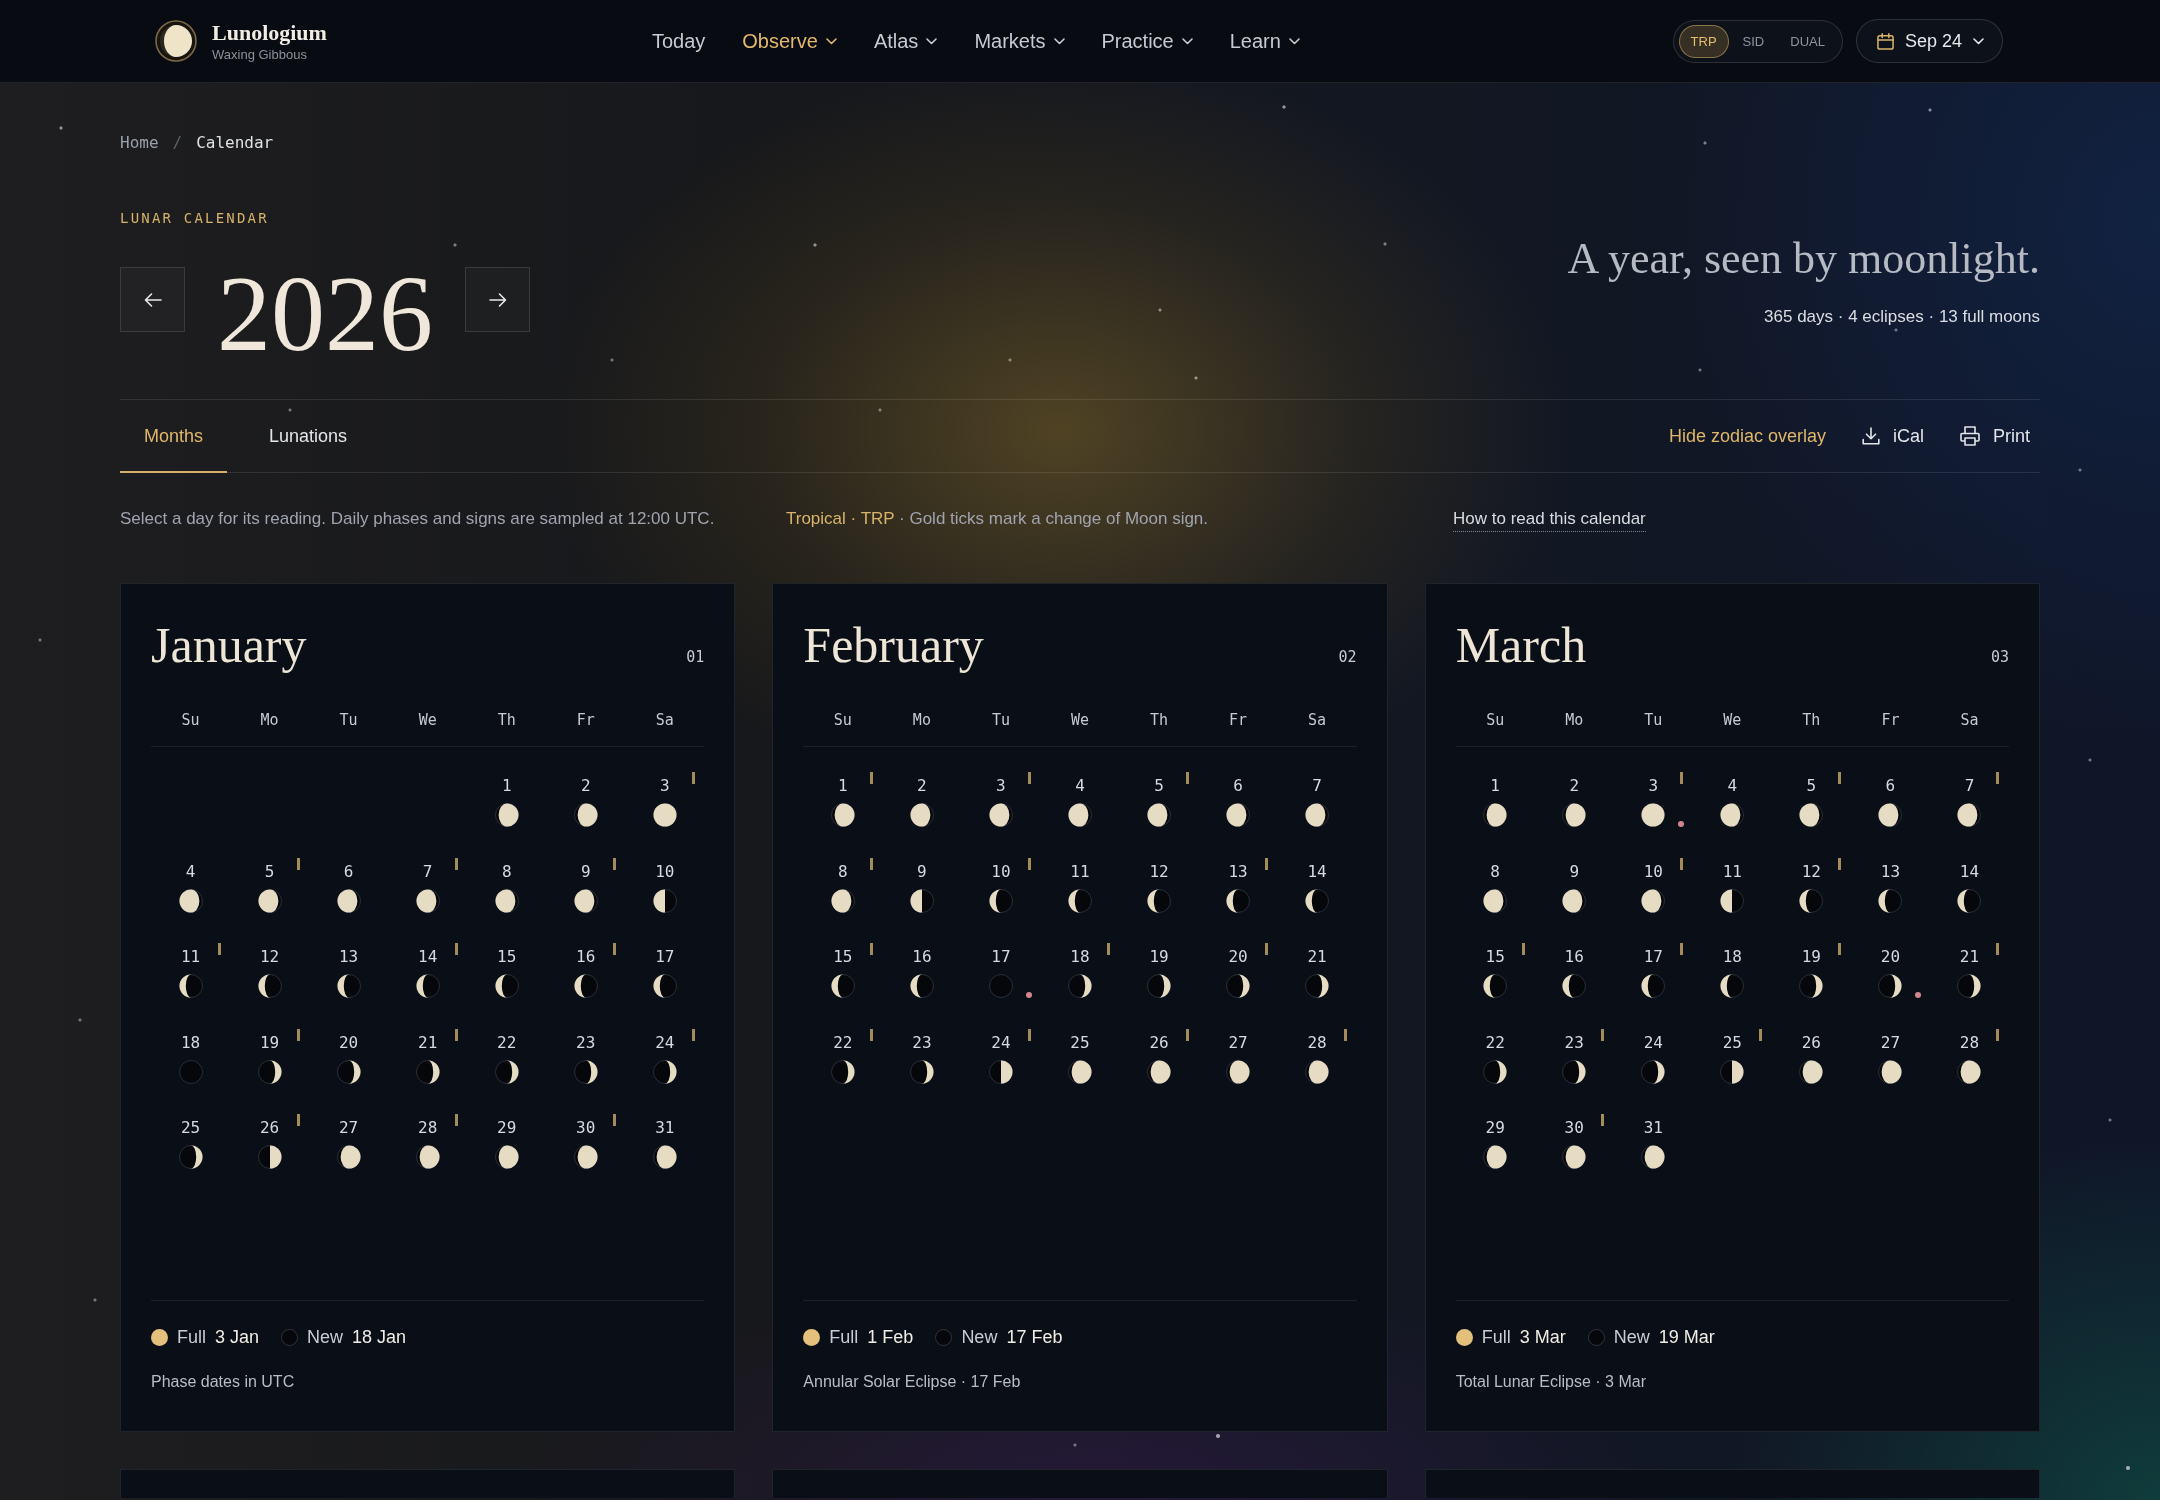 This screenshot has height=1500, width=2160. What do you see at coordinates (1811, 972) in the screenshot?
I see `calendar-day: 19` at bounding box center [1811, 972].